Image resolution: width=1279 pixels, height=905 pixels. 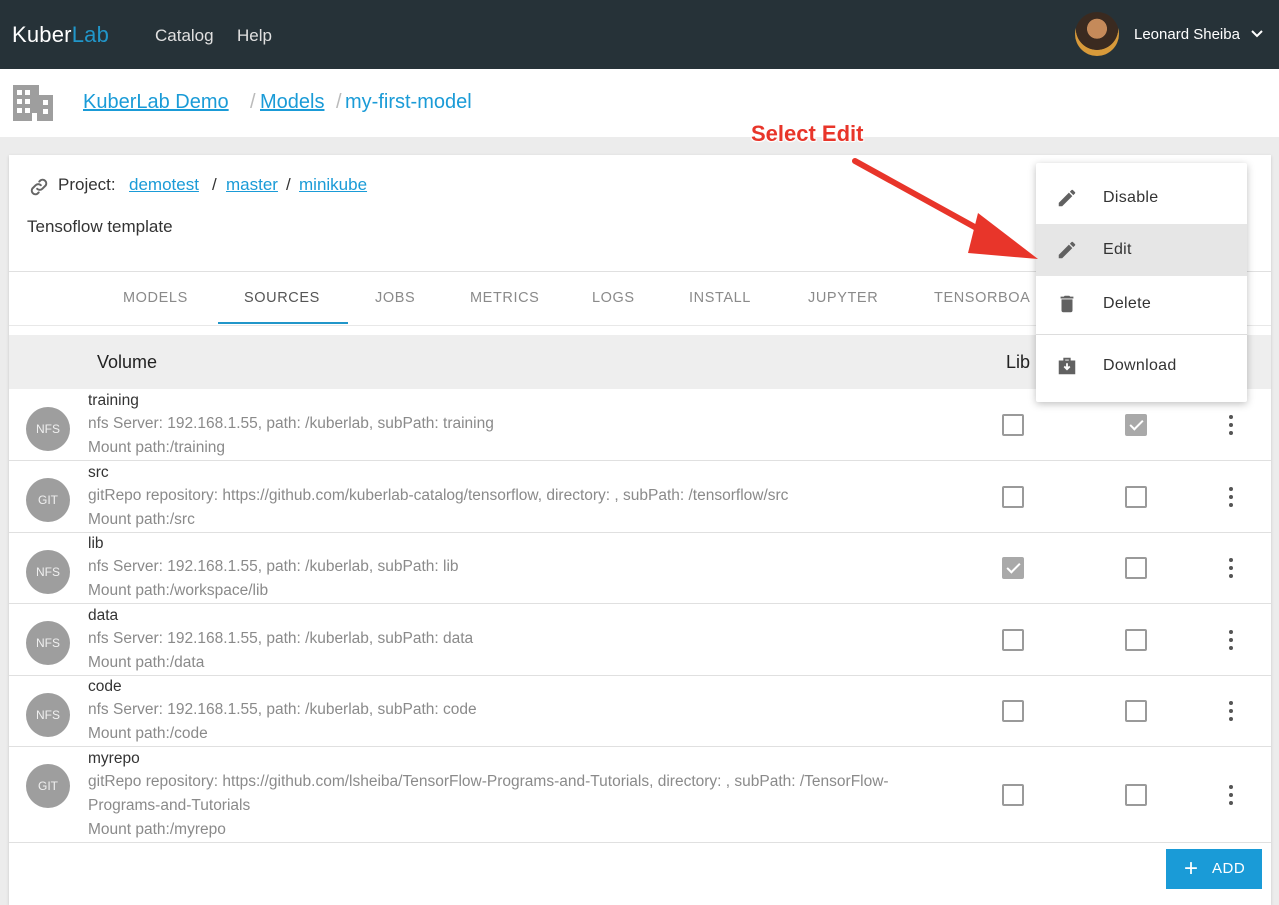 I want to click on template-name: Tensoflow template, so click(x=100, y=226).